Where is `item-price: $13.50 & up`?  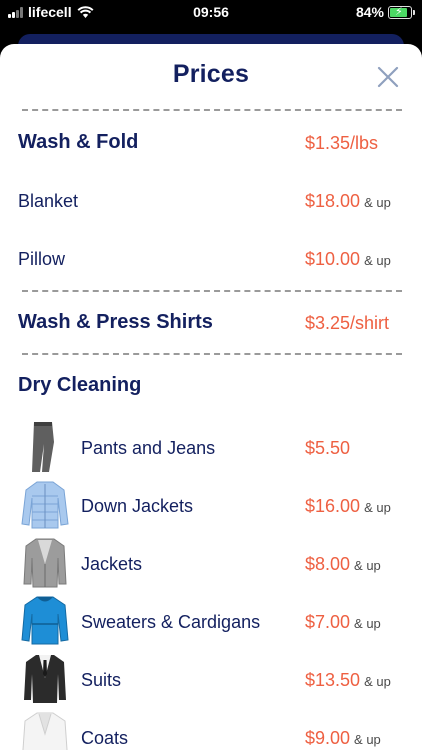
item-price: $13.50 & up is located at coordinates (348, 680).